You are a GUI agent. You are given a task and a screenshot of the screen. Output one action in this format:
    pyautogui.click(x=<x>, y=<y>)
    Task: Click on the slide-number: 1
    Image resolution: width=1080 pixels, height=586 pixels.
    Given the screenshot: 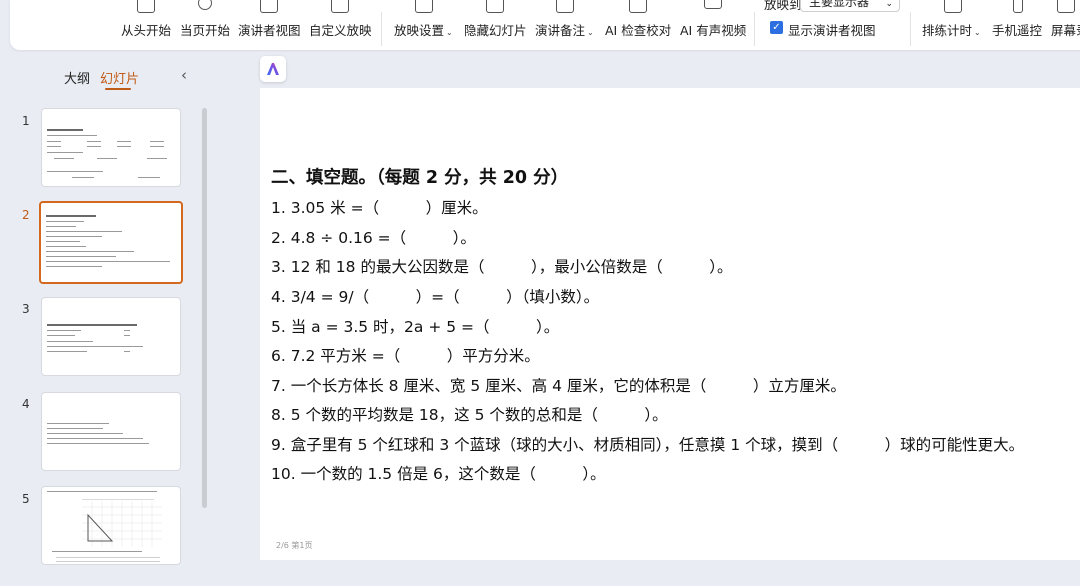 What is the action you would take?
    pyautogui.click(x=26, y=121)
    